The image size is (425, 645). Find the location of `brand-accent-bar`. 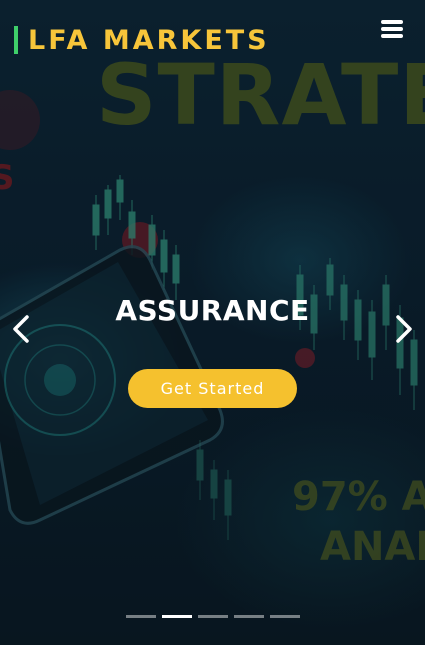

brand-accent-bar is located at coordinates (16, 40).